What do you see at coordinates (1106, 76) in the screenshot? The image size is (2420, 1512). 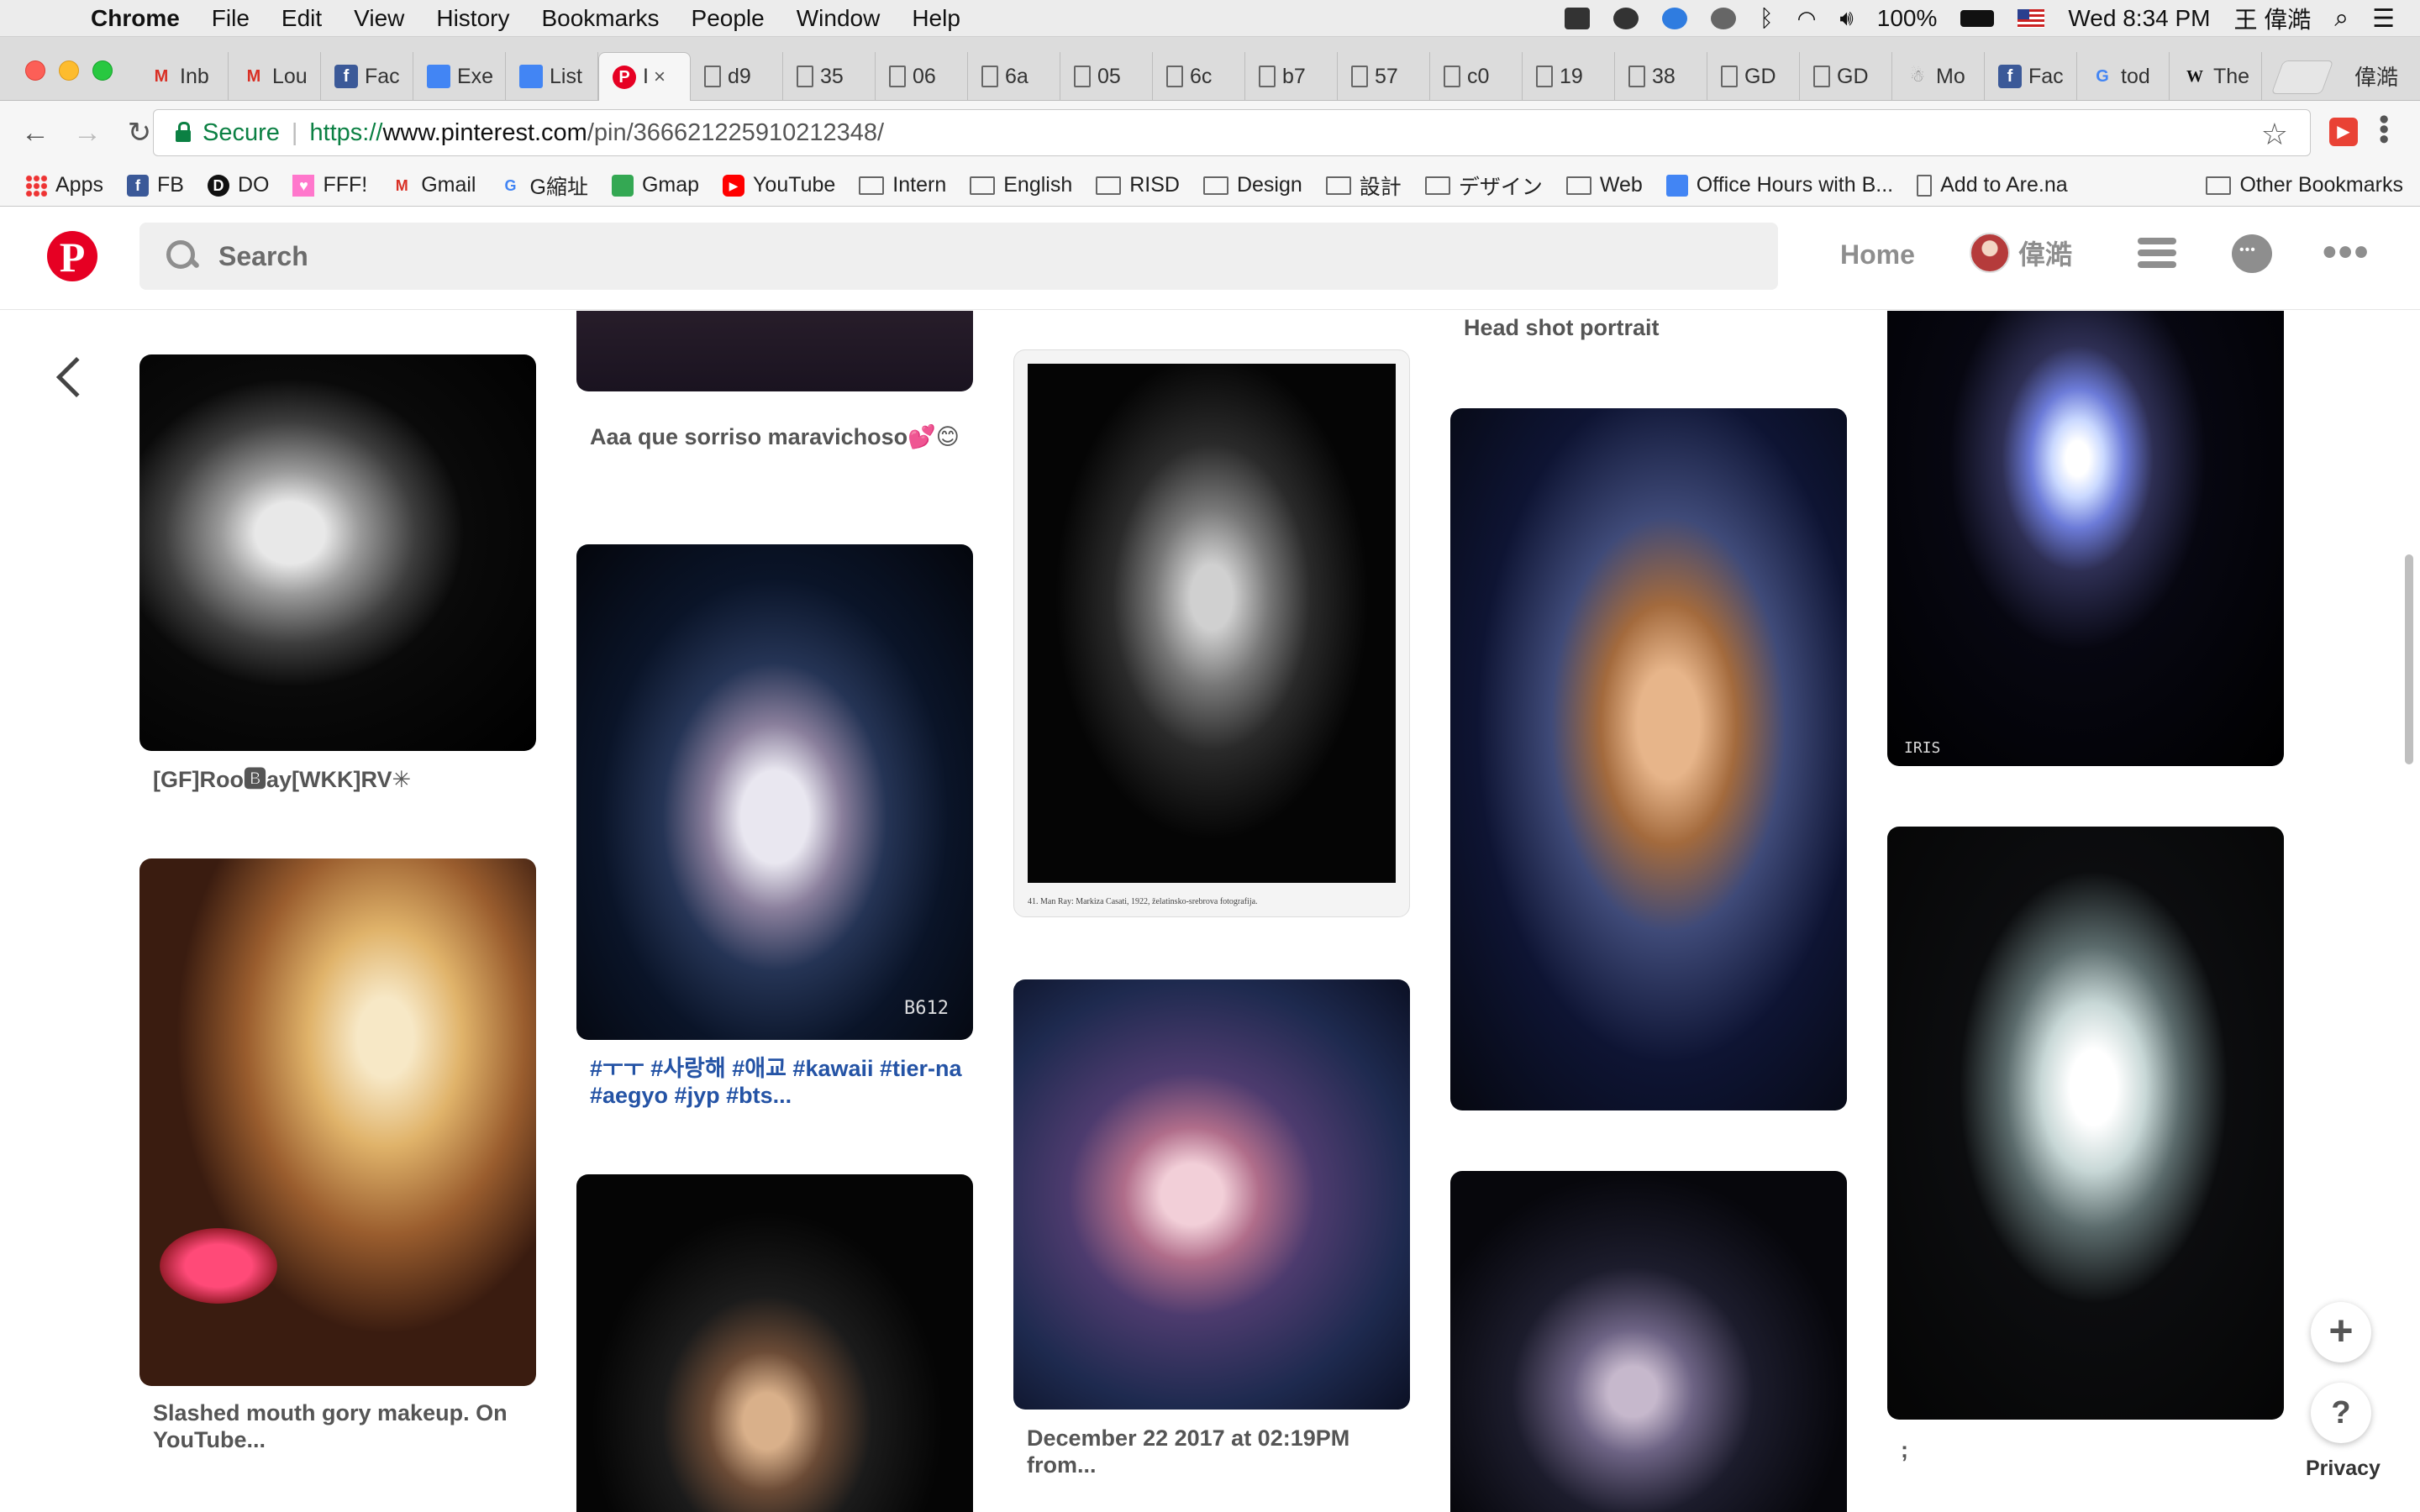 I see `browser-tab: 05` at bounding box center [1106, 76].